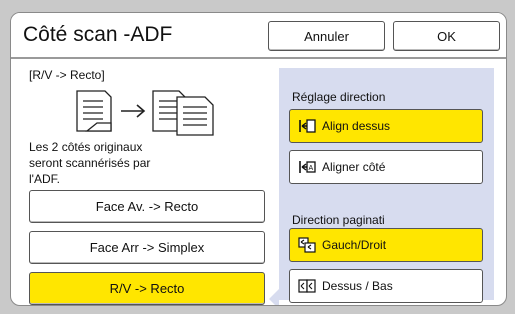 The width and height of the screenshot is (515, 314). I want to click on pagination-heading: Direction paginati, so click(338, 220).